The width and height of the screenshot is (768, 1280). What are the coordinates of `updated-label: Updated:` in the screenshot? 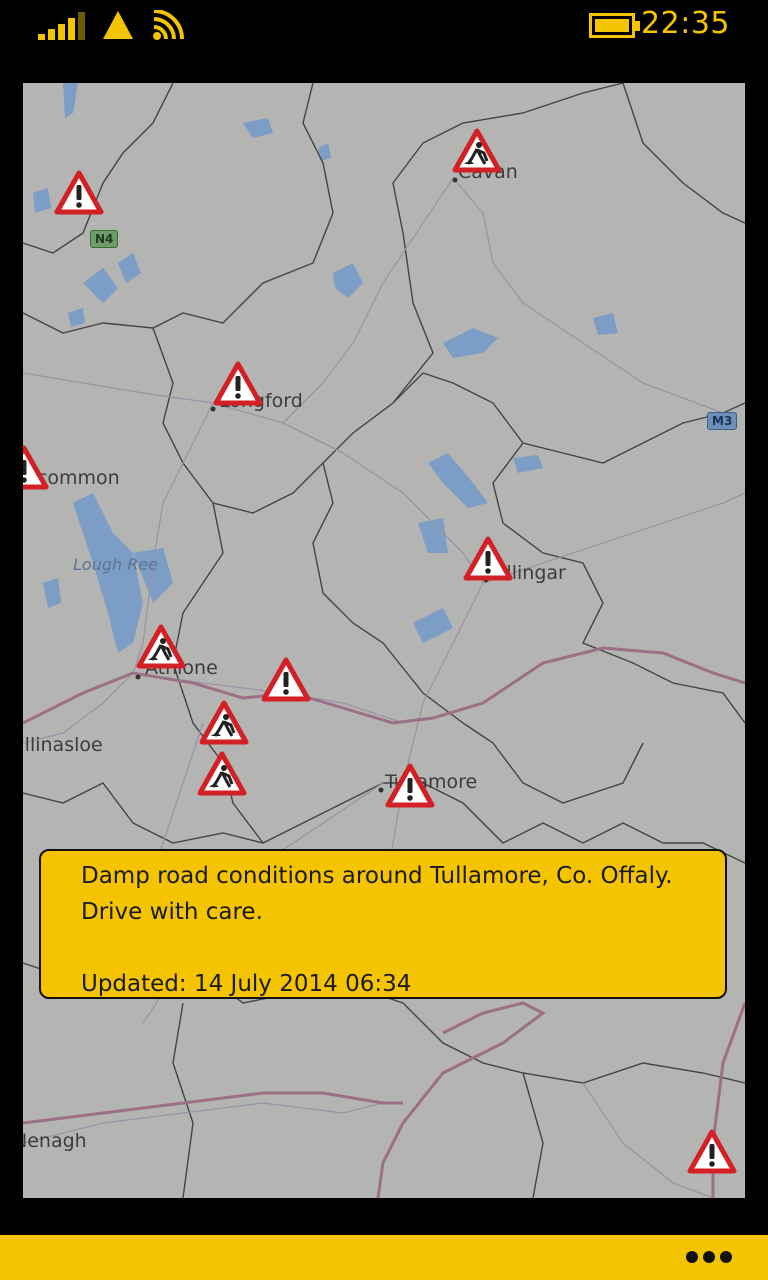 It's located at (137, 984).